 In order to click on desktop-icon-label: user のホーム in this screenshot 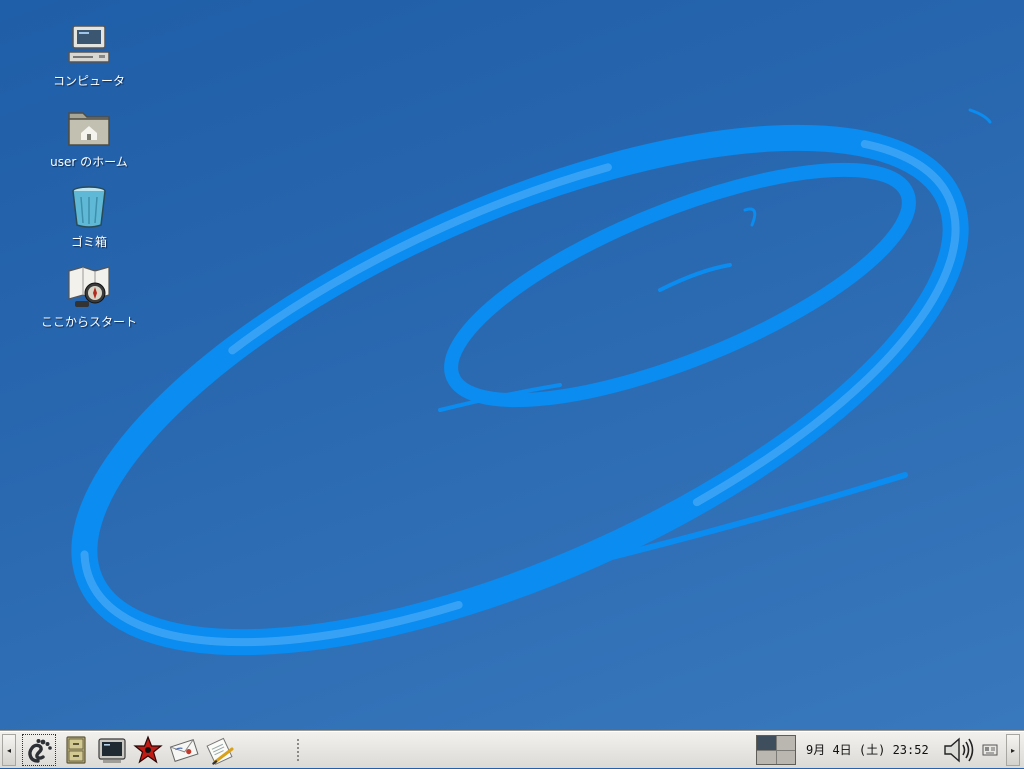, I will do `click(89, 162)`.